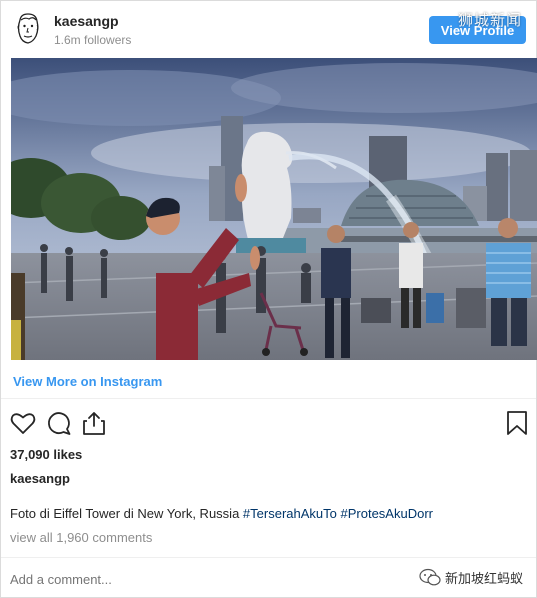  Describe the element at coordinates (23, 423) in the screenshot. I see `heart-icon` at that location.